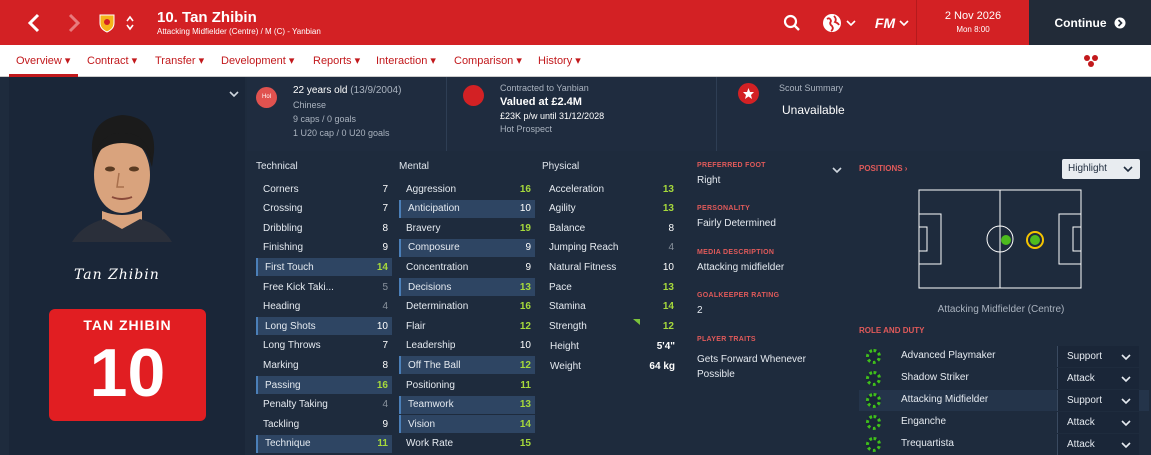 The height and width of the screenshot is (455, 1151). What do you see at coordinates (34, 22) in the screenshot?
I see `back-button` at bounding box center [34, 22].